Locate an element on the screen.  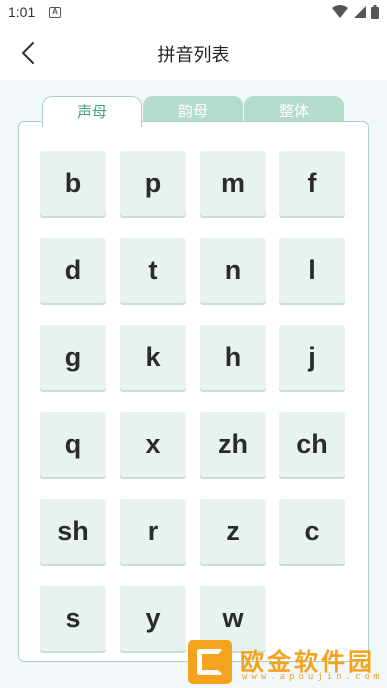
watermark-logo-icon is located at coordinates (210, 662).